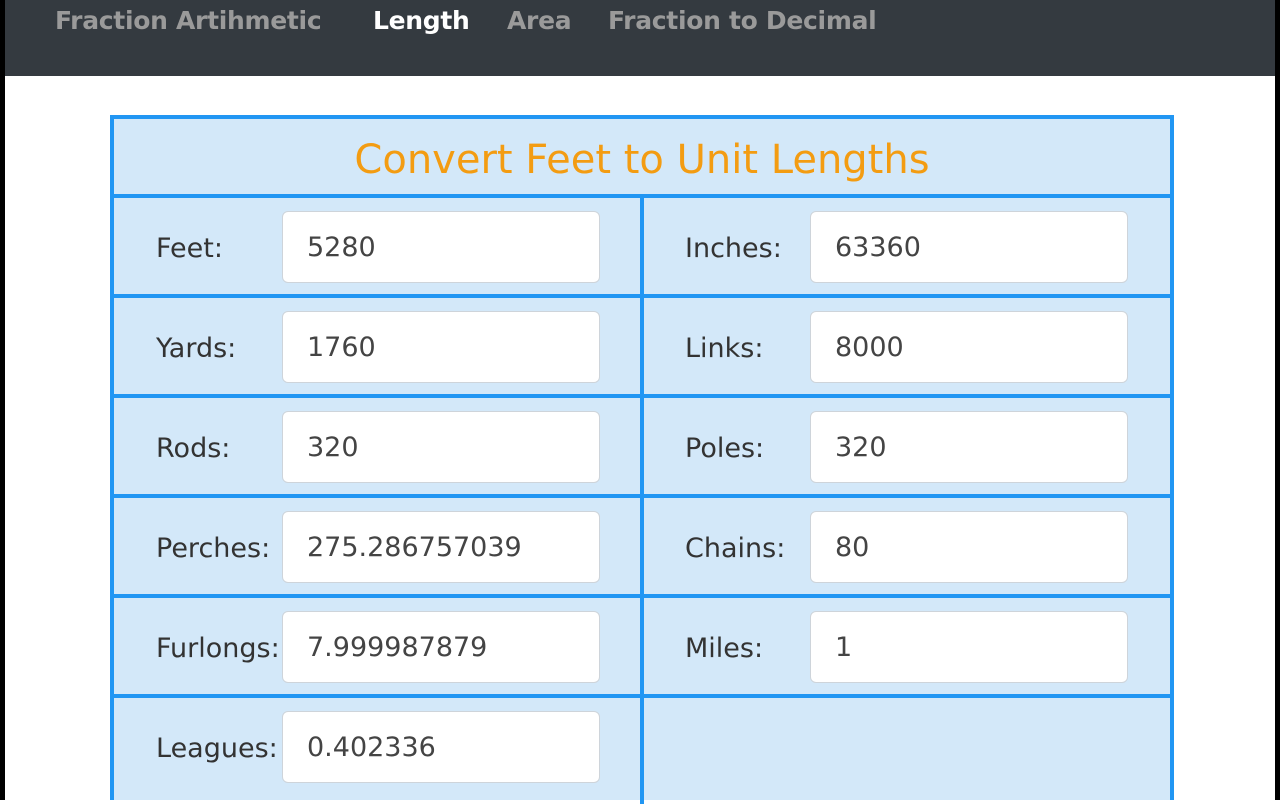  Describe the element at coordinates (742, 20) in the screenshot. I see `nav-link-fraction-to-decimal: Fraction to Decimal` at that location.